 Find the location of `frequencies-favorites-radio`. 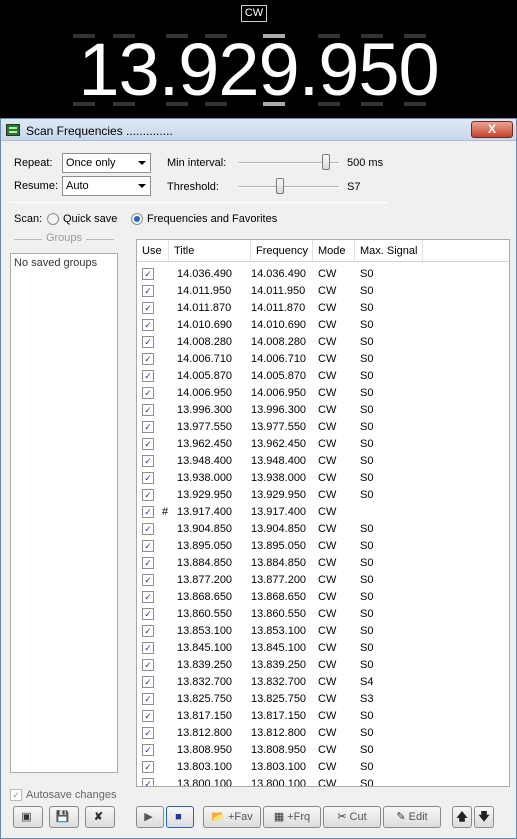

frequencies-favorites-radio is located at coordinates (137, 219).